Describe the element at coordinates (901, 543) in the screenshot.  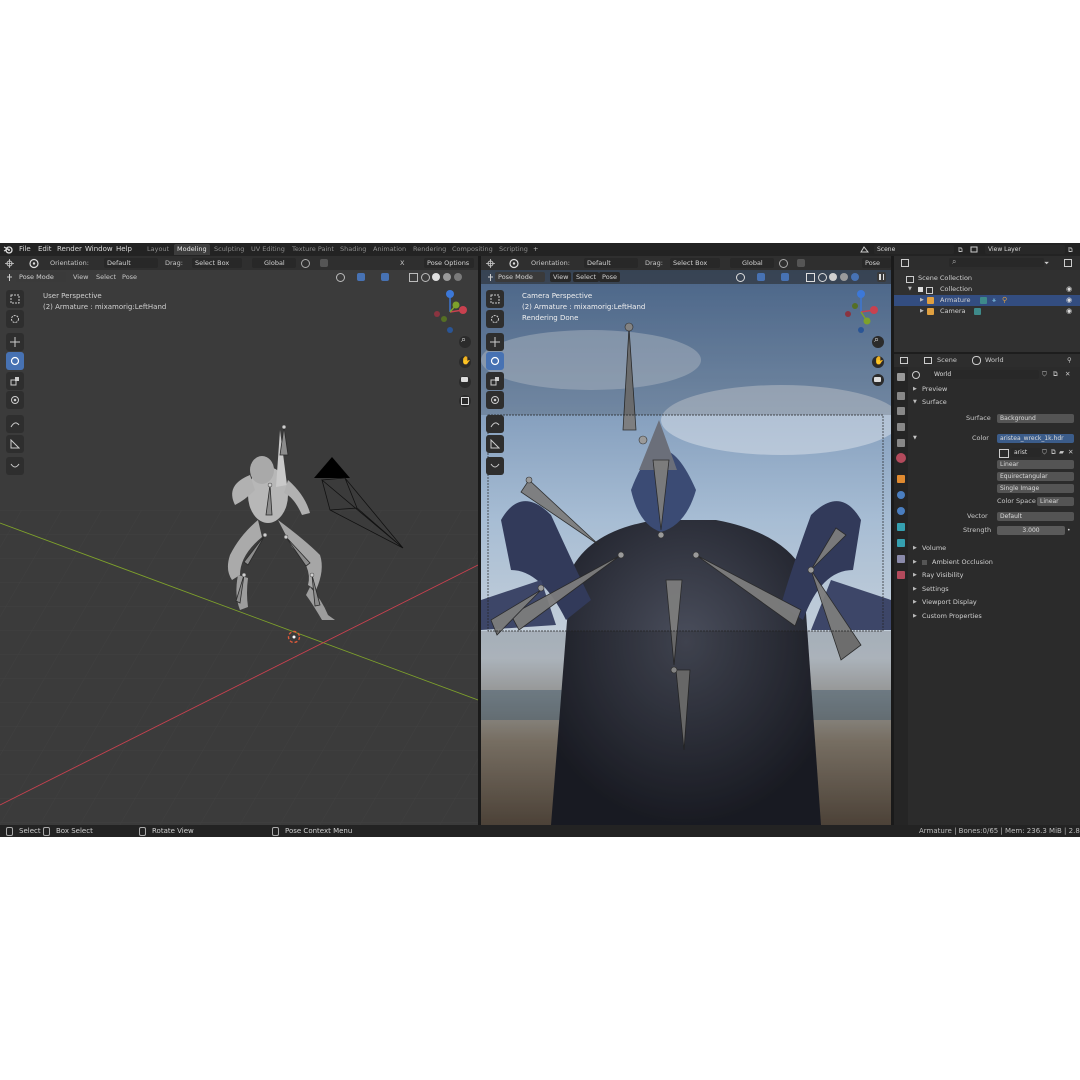
I see `constraints-tab-icon` at that location.